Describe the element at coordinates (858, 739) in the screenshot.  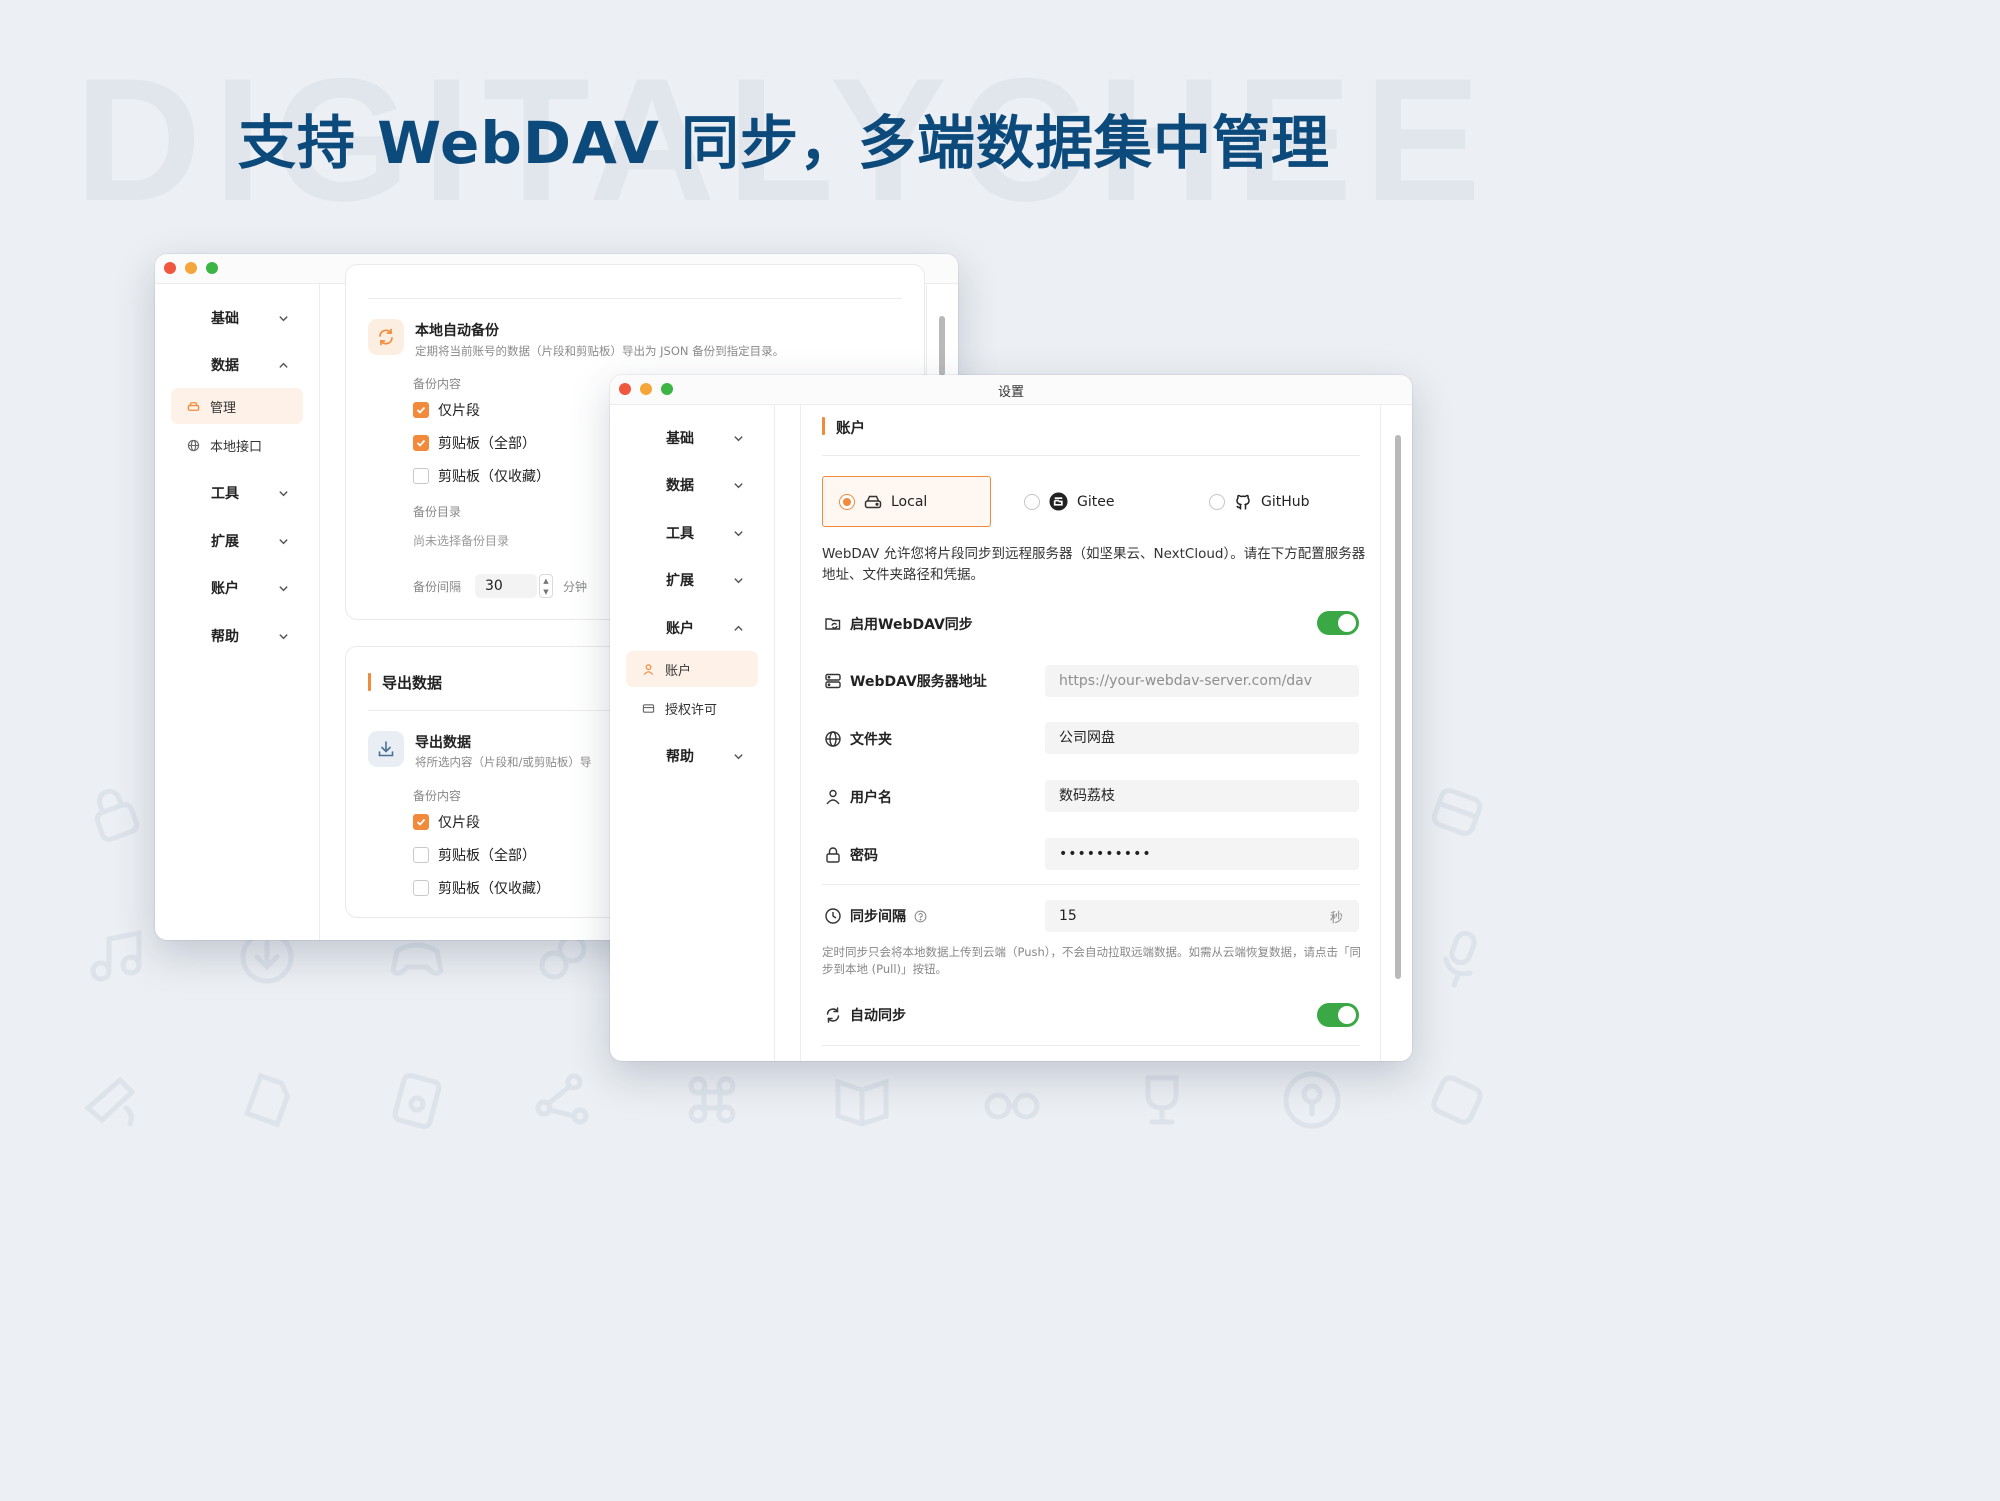
I see `folder-label: 文件夹` at that location.